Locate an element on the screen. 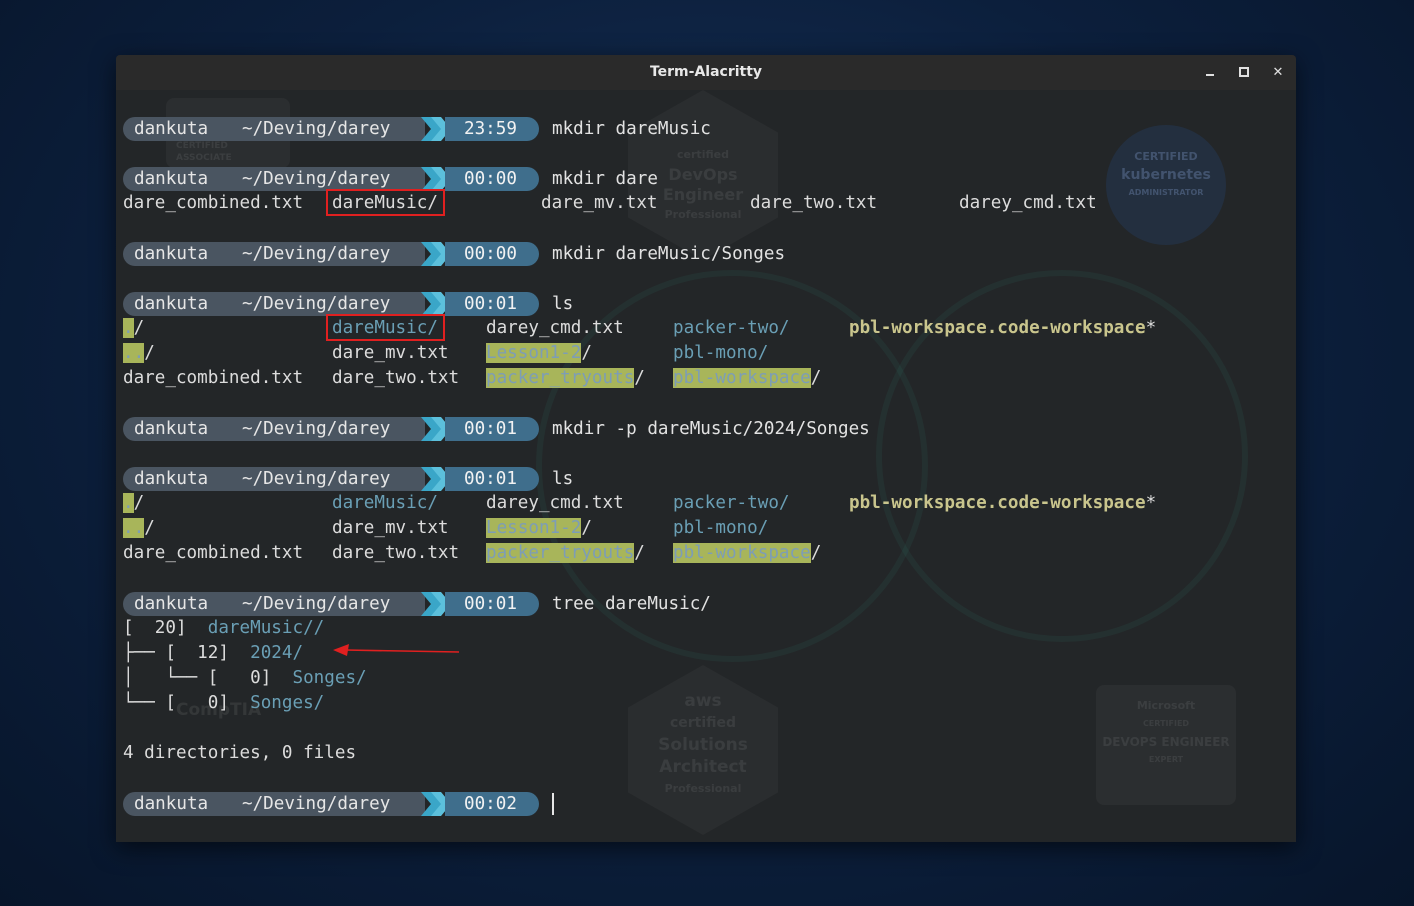 The image size is (1414, 906). close-icon: ✕ is located at coordinates (1278, 72).